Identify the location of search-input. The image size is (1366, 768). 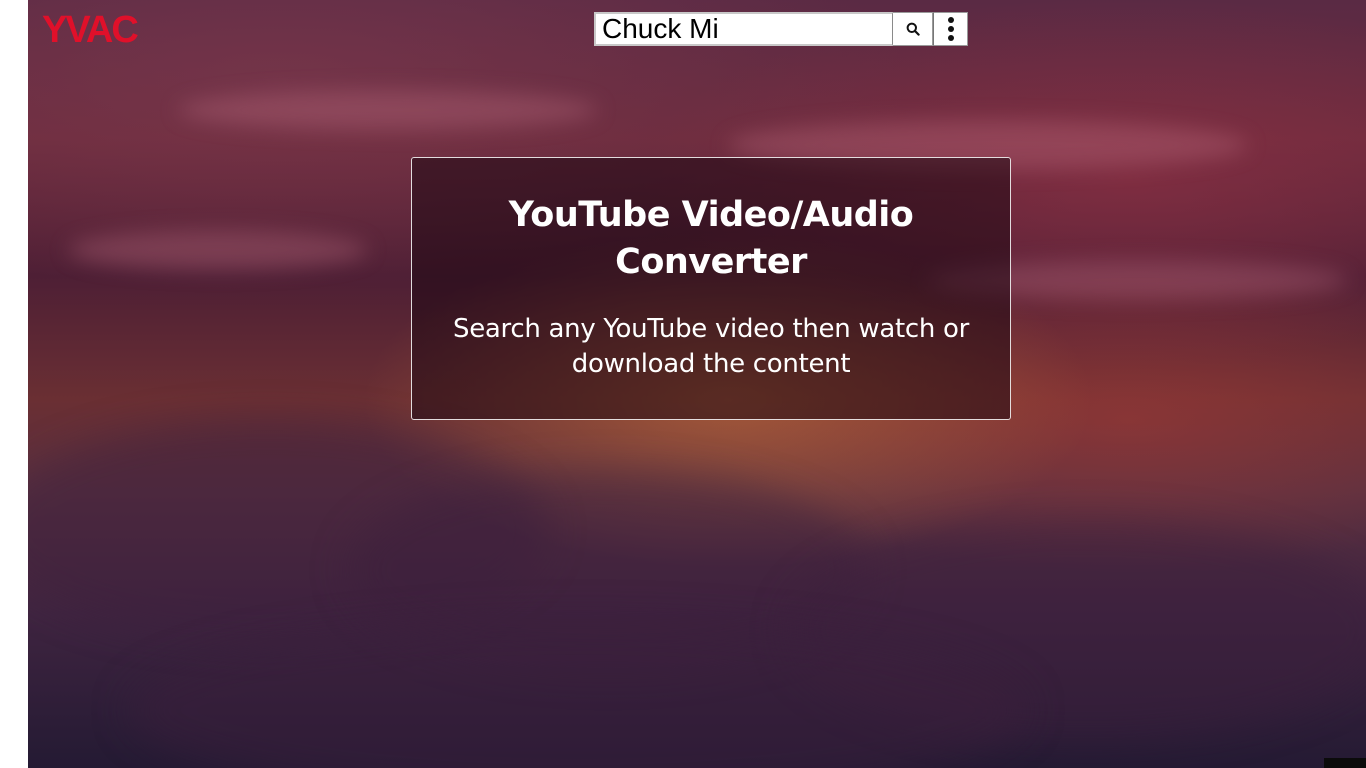
(743, 29).